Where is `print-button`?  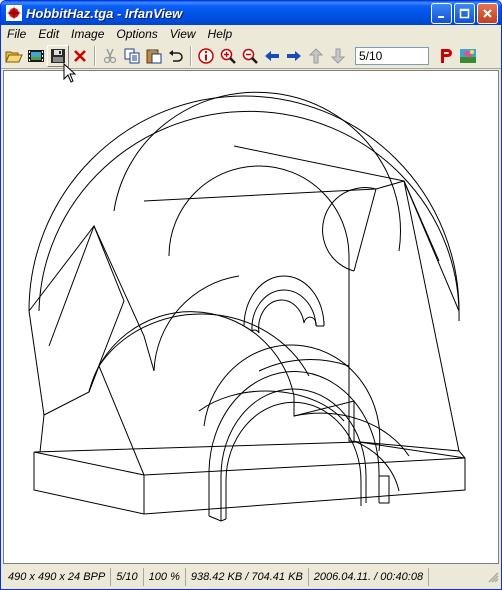 print-button is located at coordinates (446, 56).